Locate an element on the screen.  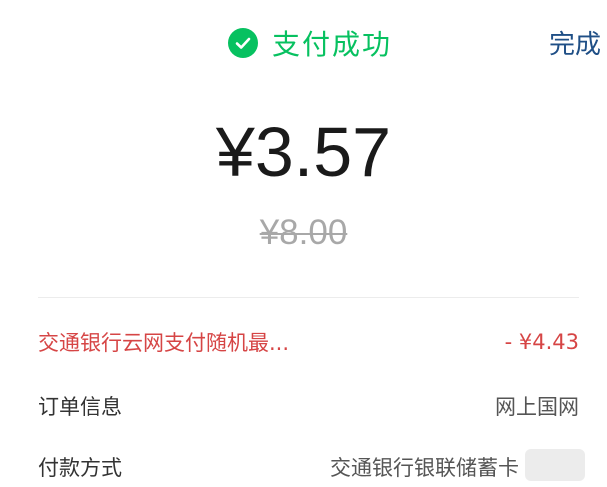
payment-status: 支付成功 is located at coordinates (310, 43).